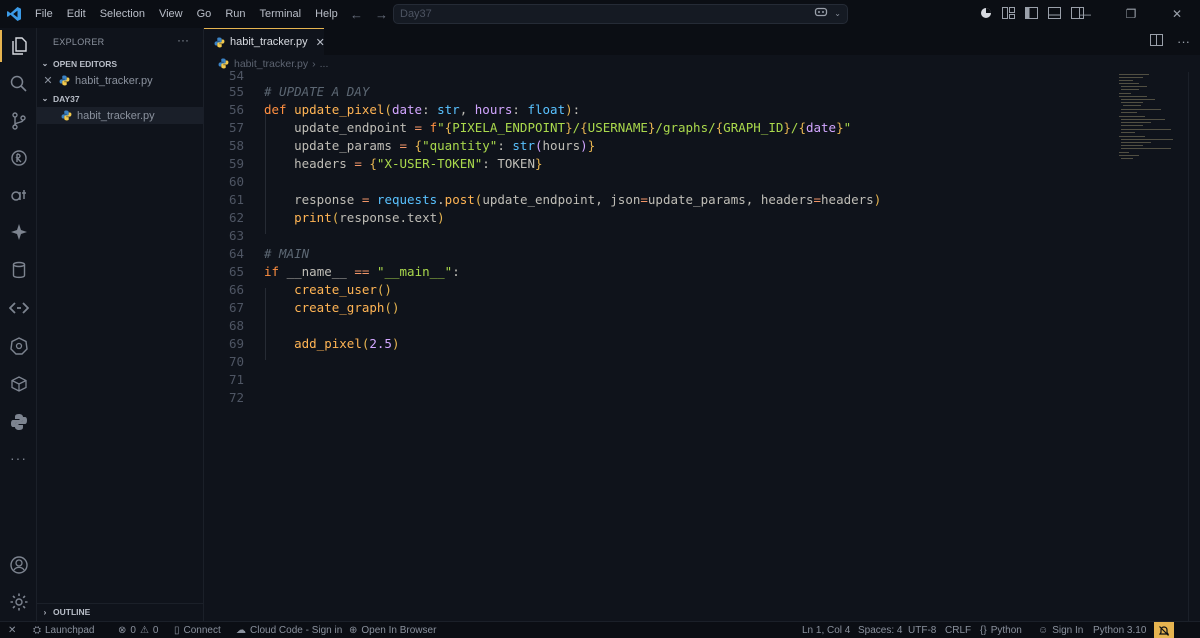 The width and height of the screenshot is (1200, 638). I want to click on explorer-icon, so click(18, 46).